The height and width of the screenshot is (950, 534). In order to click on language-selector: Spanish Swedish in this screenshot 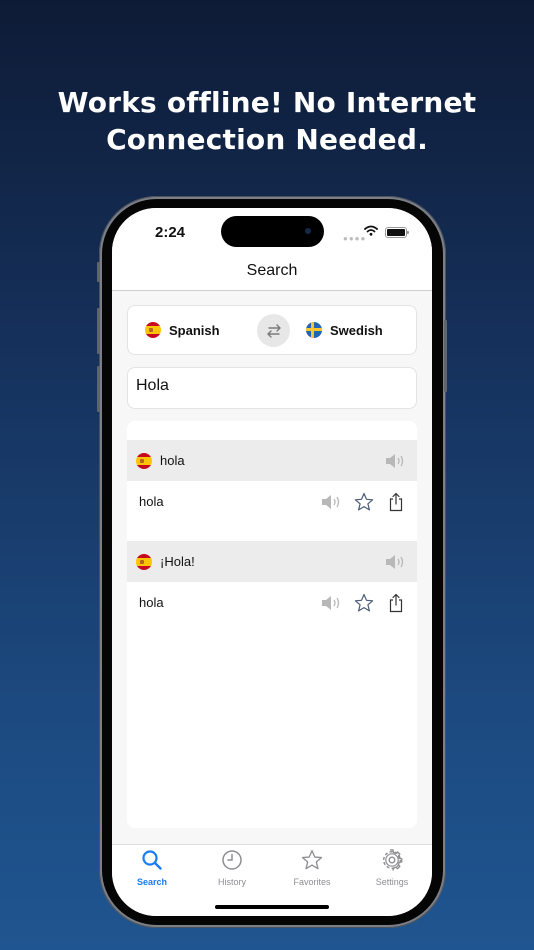, I will do `click(272, 330)`.